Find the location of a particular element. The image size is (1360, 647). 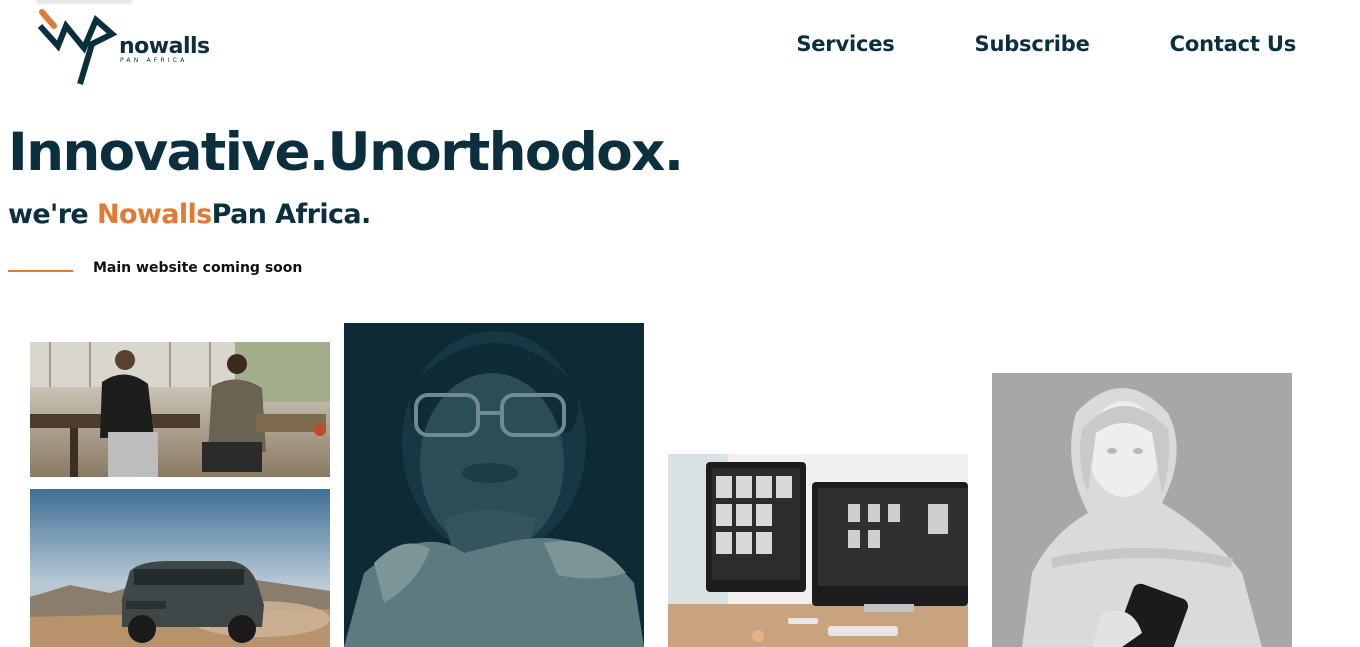

nav-services: Services is located at coordinates (845, 44).